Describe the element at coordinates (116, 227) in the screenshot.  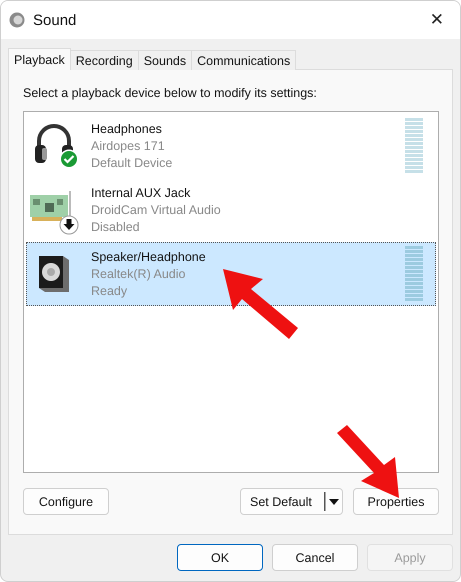
I see `device-status: Disabled` at that location.